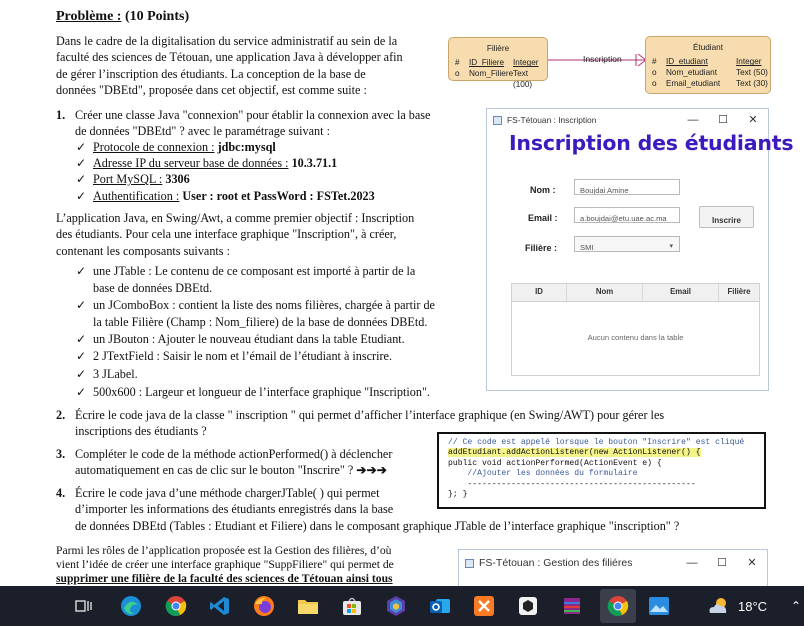 The width and height of the screenshot is (804, 626). What do you see at coordinates (556, 562) in the screenshot?
I see `window-title: FS-Tétouan : Gestion des filiéres` at bounding box center [556, 562].